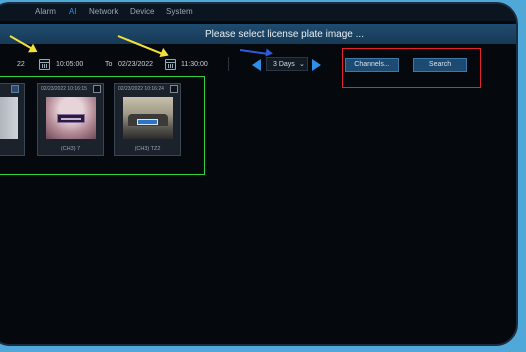 This screenshot has width=526, height=352. I want to click on annotation-green-box, so click(102, 125).